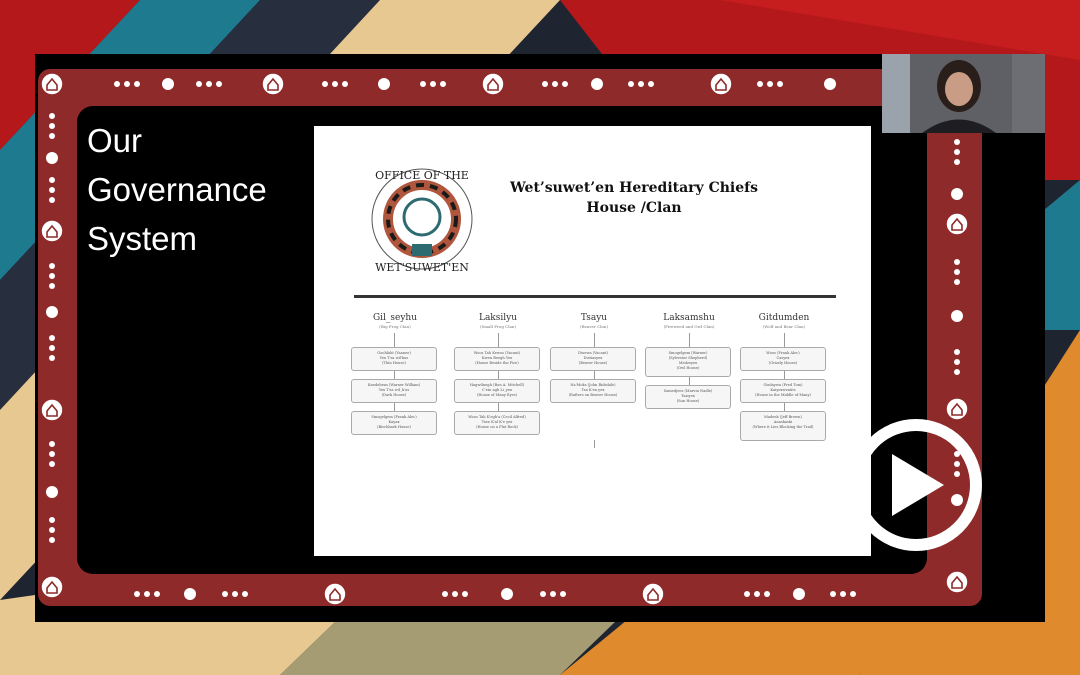 The width and height of the screenshot is (1080, 675). What do you see at coordinates (498, 318) in the screenshot?
I see `clan-name: Laksilyu` at bounding box center [498, 318].